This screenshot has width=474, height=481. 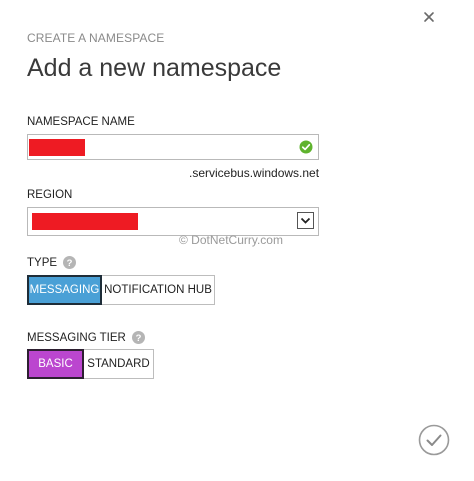 I want to click on type-segmented-control: MESSAGING NOTIFICATION HUB, so click(x=121, y=290).